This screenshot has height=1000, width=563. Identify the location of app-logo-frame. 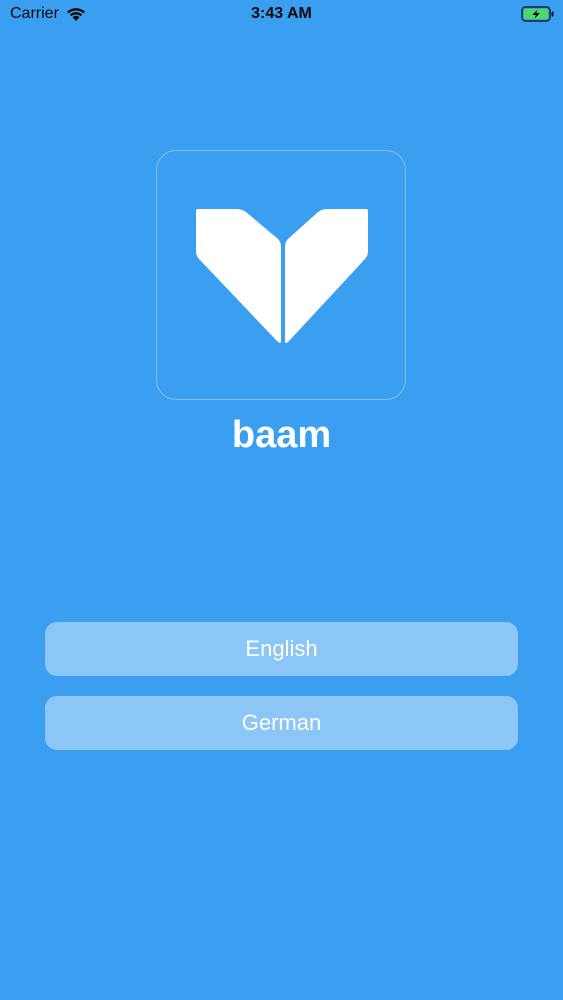
(281, 275).